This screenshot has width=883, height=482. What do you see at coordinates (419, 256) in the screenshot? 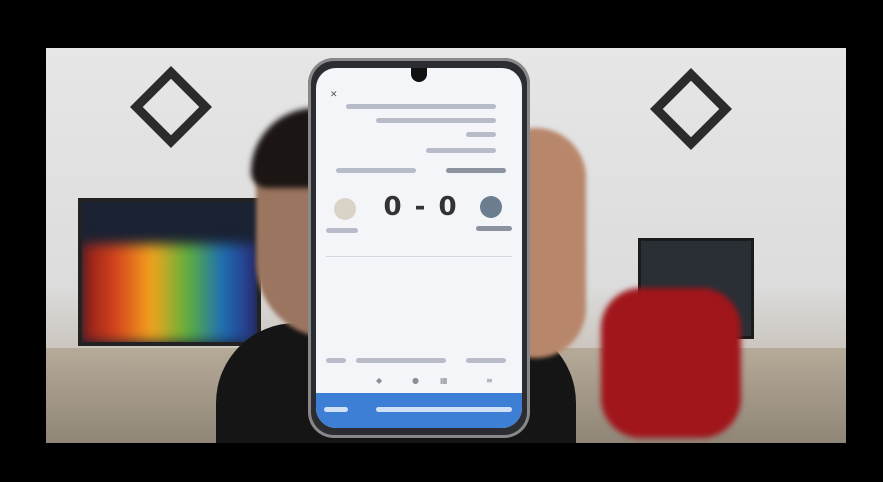
I see `divider` at bounding box center [419, 256].